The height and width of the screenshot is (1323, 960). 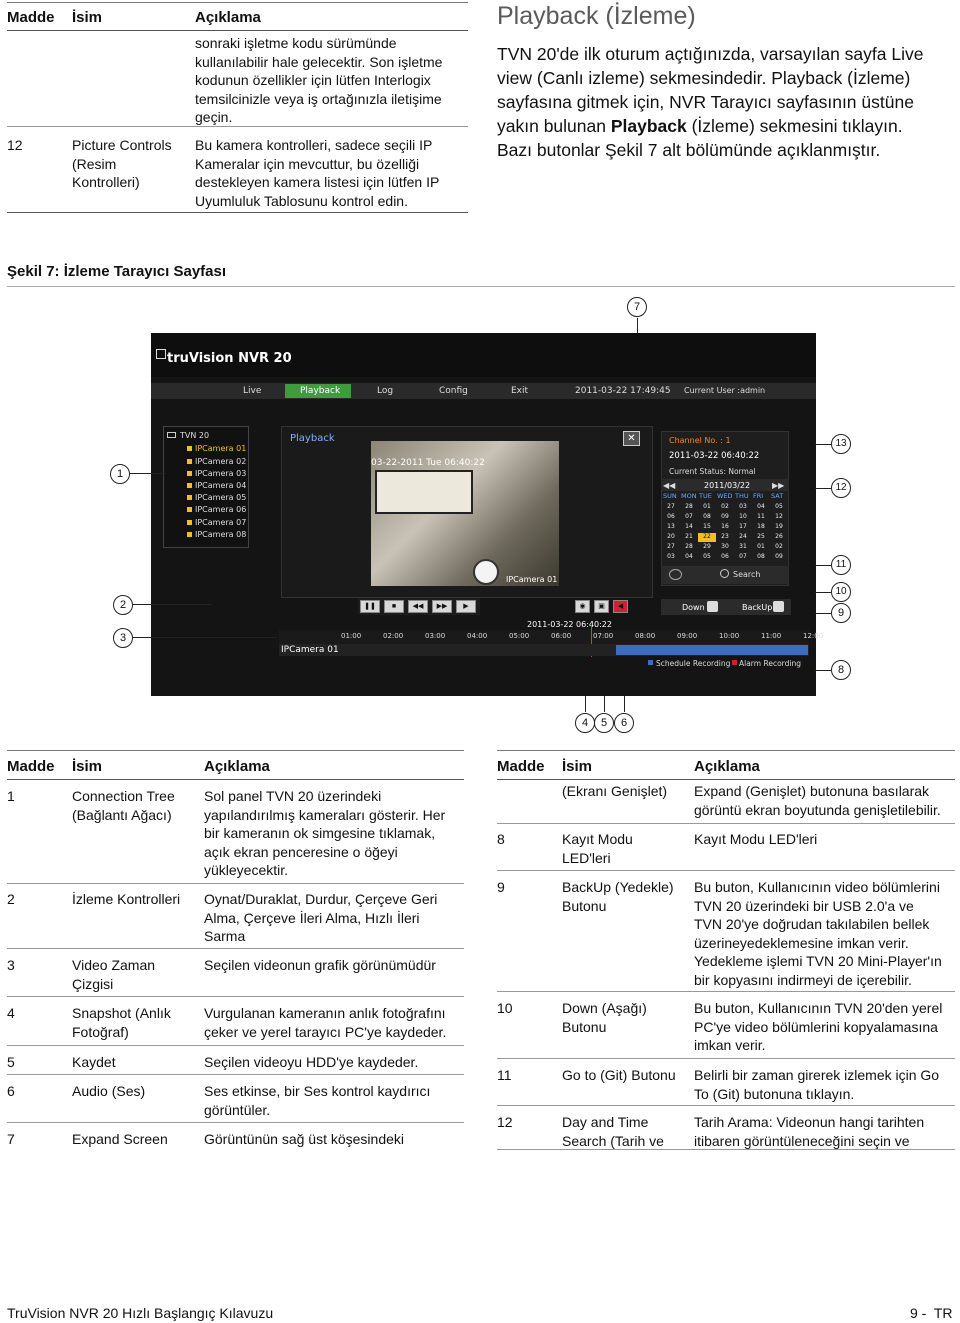 What do you see at coordinates (320, 391) in the screenshot?
I see `nav-playback: Playback` at bounding box center [320, 391].